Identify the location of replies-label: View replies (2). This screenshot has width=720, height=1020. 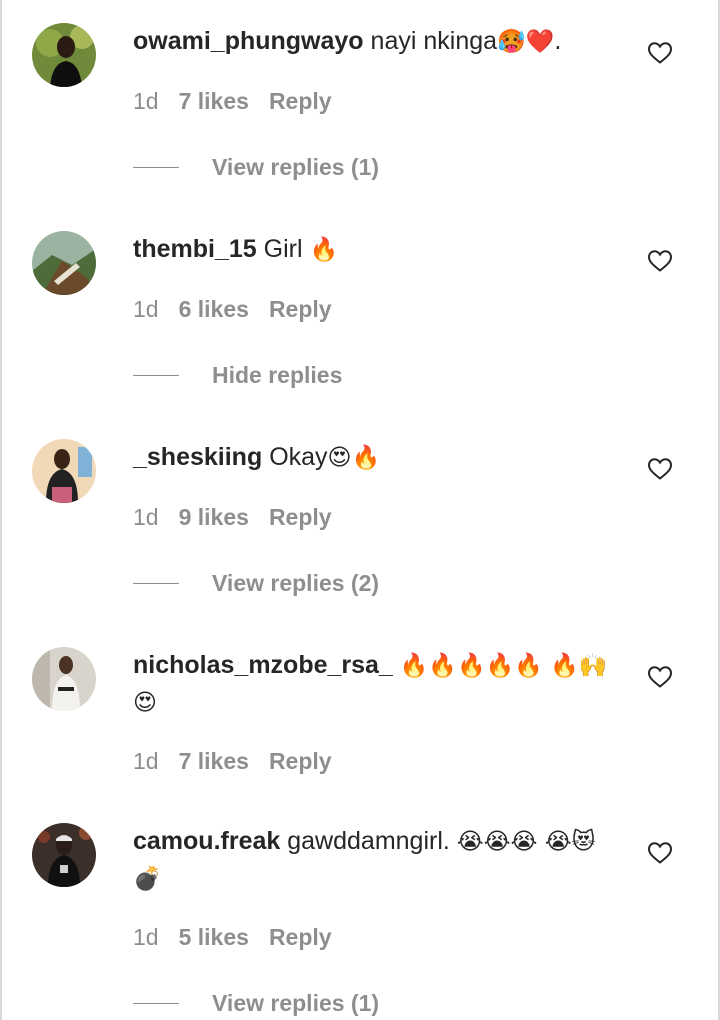
(295, 583).